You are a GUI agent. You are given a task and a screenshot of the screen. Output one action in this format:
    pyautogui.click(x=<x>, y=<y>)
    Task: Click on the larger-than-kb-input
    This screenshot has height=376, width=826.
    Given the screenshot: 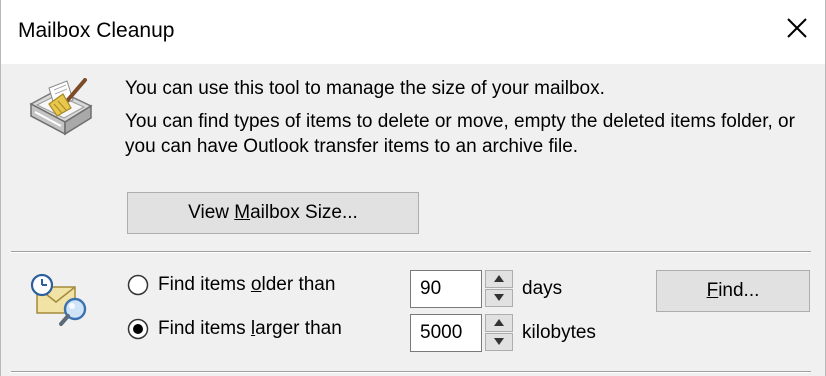 What is the action you would take?
    pyautogui.click(x=446, y=333)
    